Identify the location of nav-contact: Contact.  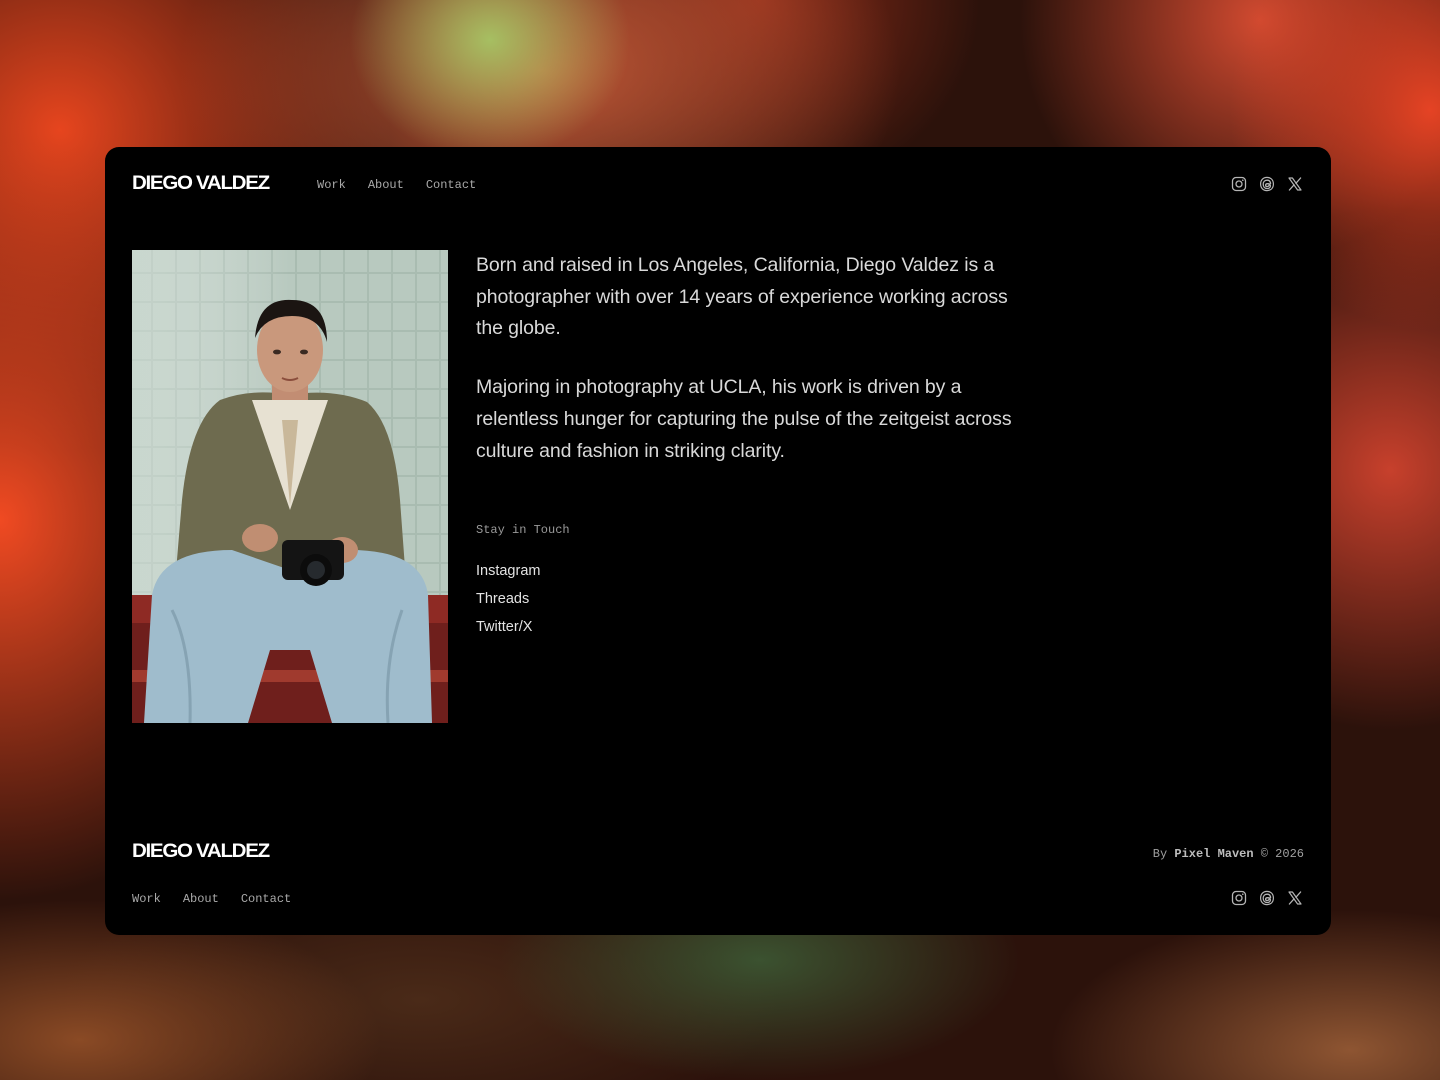
(451, 185).